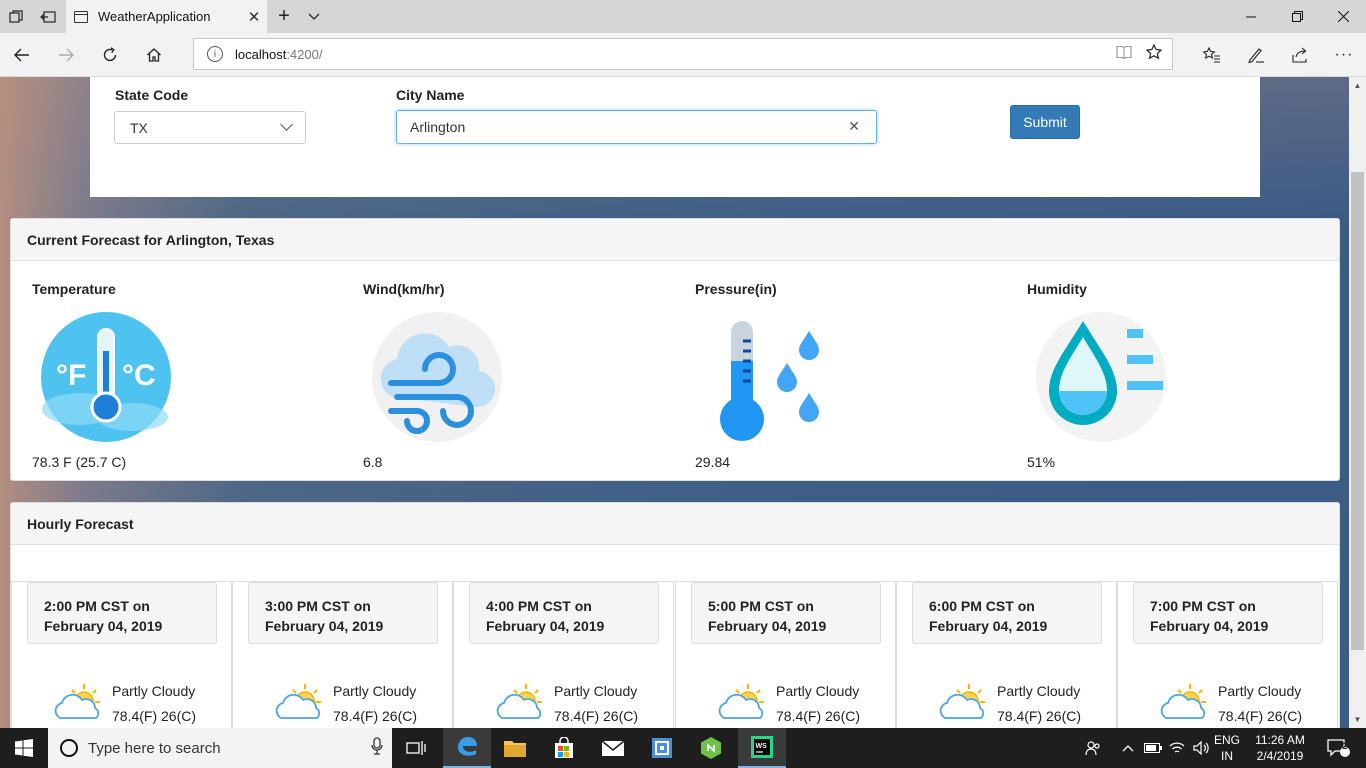 Image resolution: width=1366 pixels, height=768 pixels. I want to click on site-info-icon: i, so click(215, 54).